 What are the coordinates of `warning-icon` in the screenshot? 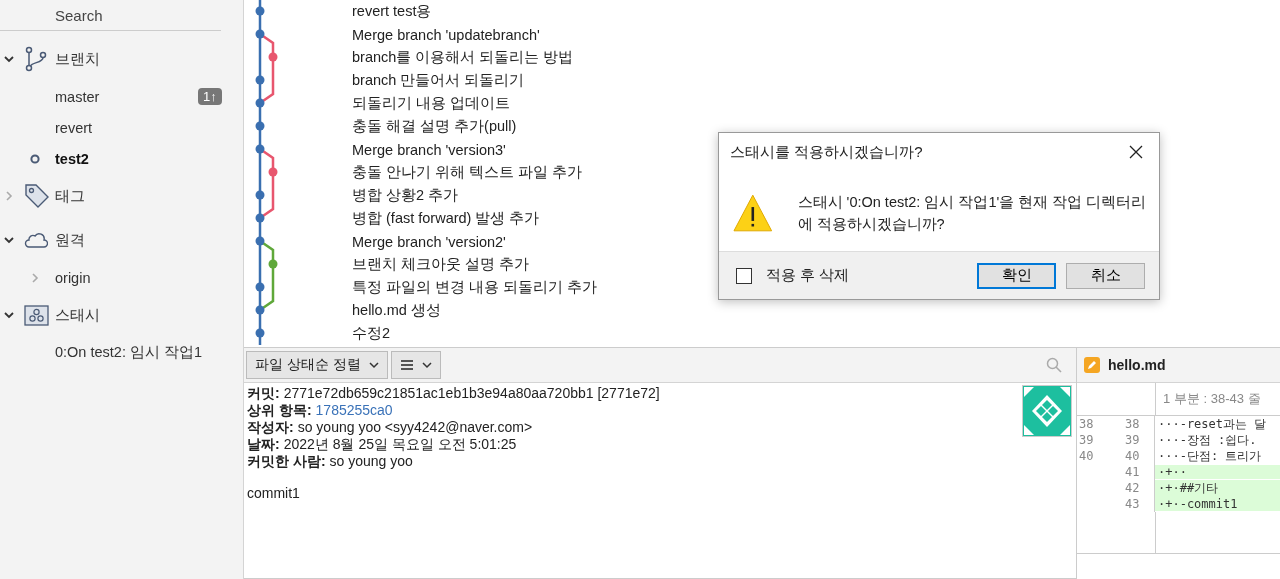 It's located at (753, 213).